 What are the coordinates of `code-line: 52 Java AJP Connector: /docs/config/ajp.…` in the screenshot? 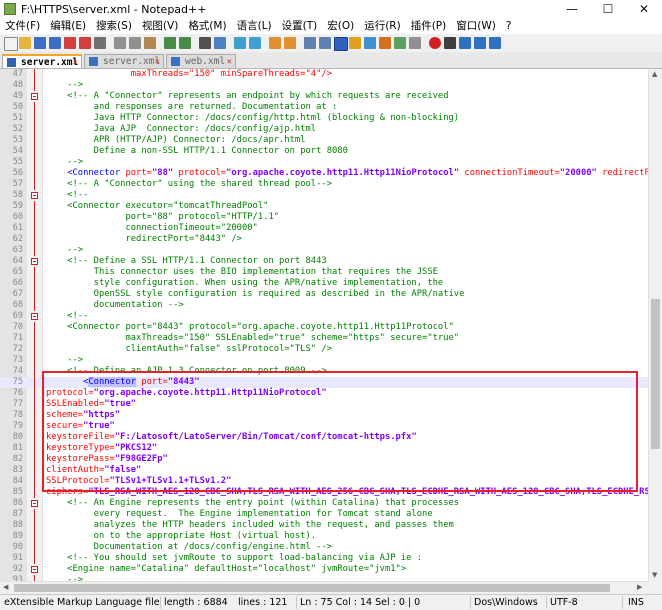 It's located at (324, 129).